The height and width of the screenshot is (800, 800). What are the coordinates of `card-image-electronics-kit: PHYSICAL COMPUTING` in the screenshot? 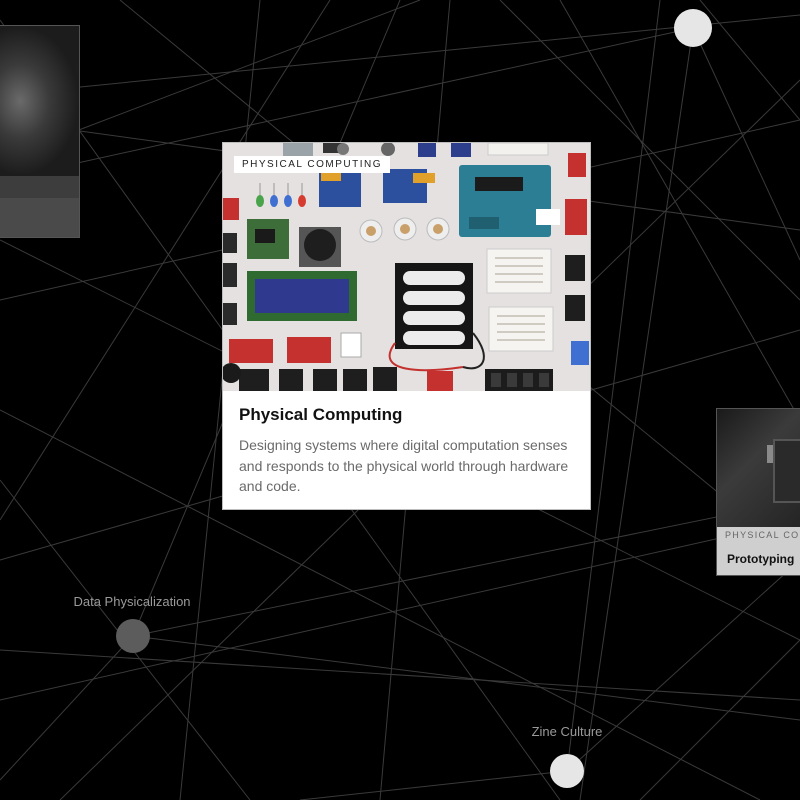 It's located at (406, 267).